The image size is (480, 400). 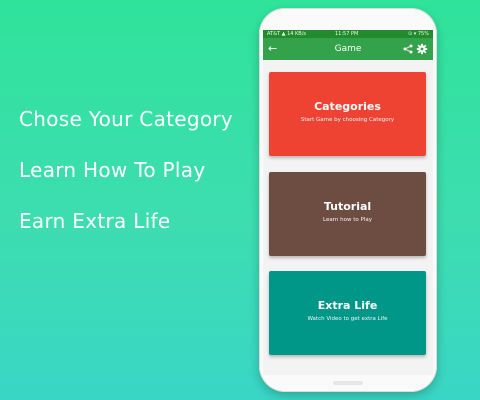 I want to click on status-time: 11:57 PM, so click(x=347, y=34).